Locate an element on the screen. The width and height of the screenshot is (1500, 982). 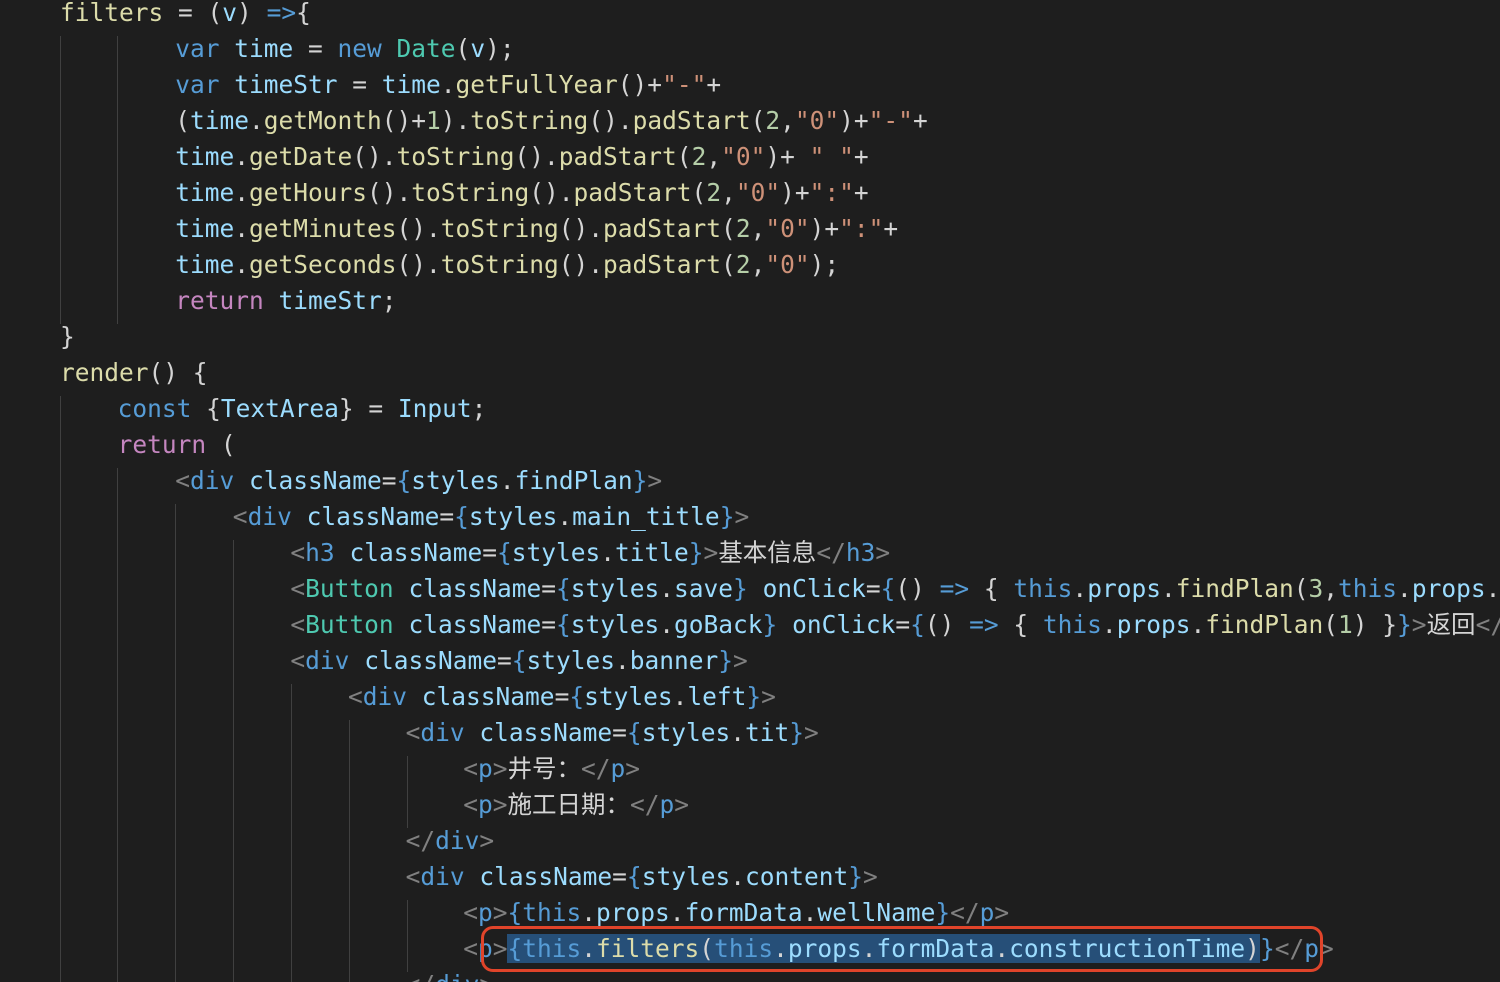
code-line: return timeStr; is located at coordinates (285, 301).